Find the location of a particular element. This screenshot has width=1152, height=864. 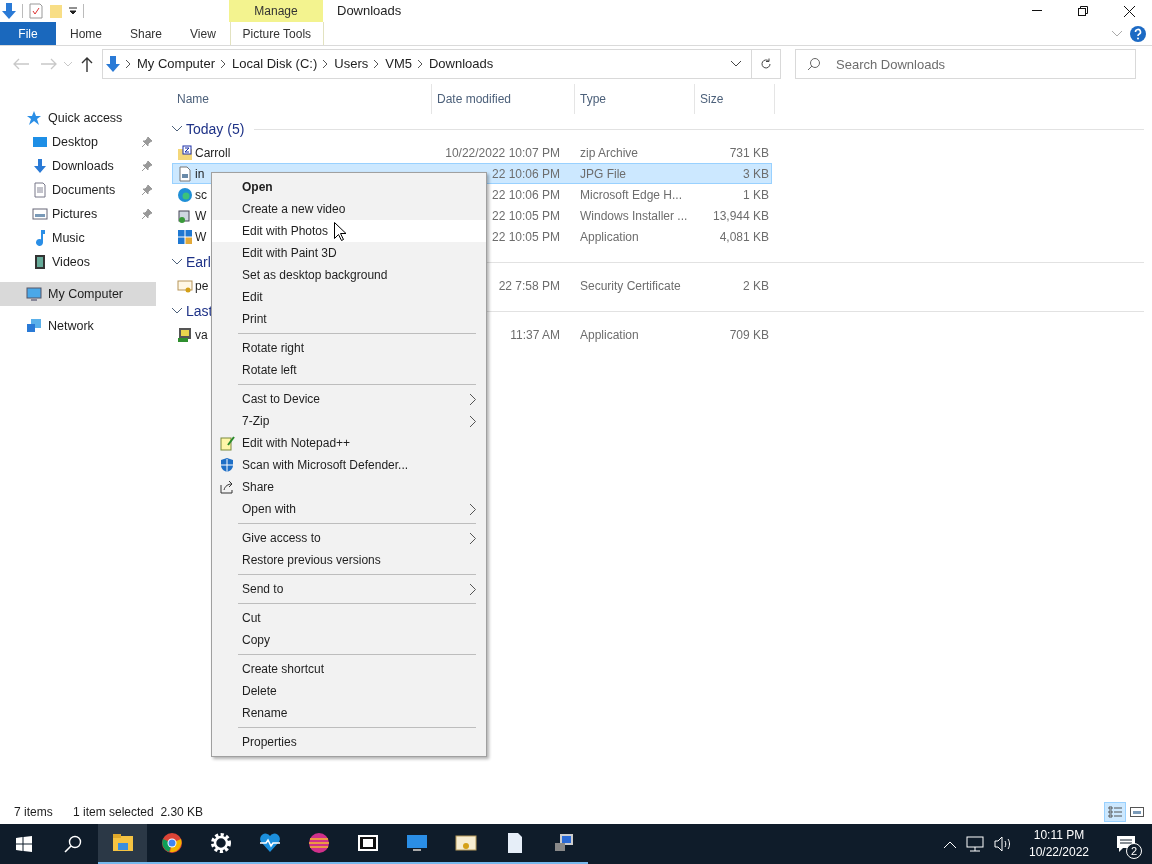

menu-item-label: Edit with Notepad++ is located at coordinates (296, 443).